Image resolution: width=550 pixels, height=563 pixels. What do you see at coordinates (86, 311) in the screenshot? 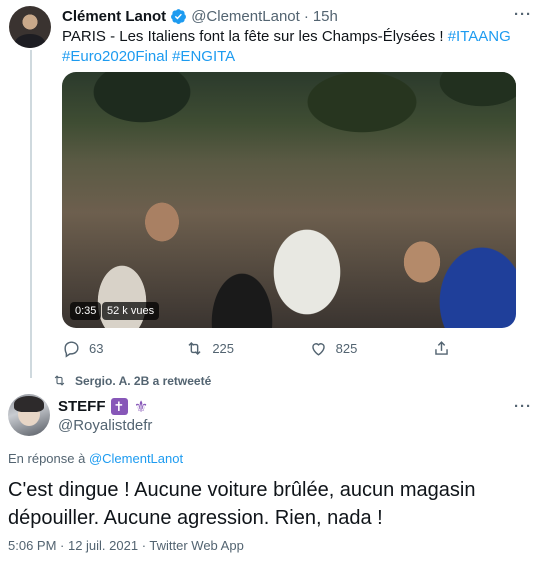
I see `video-duration: 0:35` at bounding box center [86, 311].